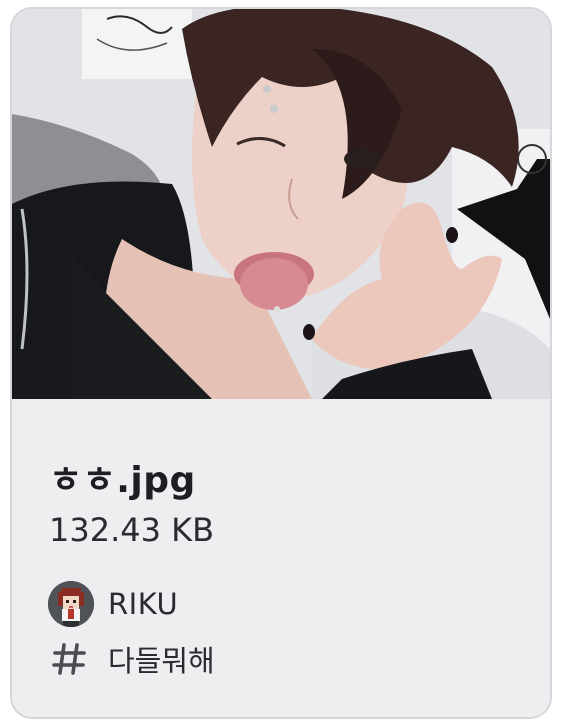 The width and height of the screenshot is (563, 728). I want to click on file-name: ㅎㅎ.jpg, so click(122, 477).